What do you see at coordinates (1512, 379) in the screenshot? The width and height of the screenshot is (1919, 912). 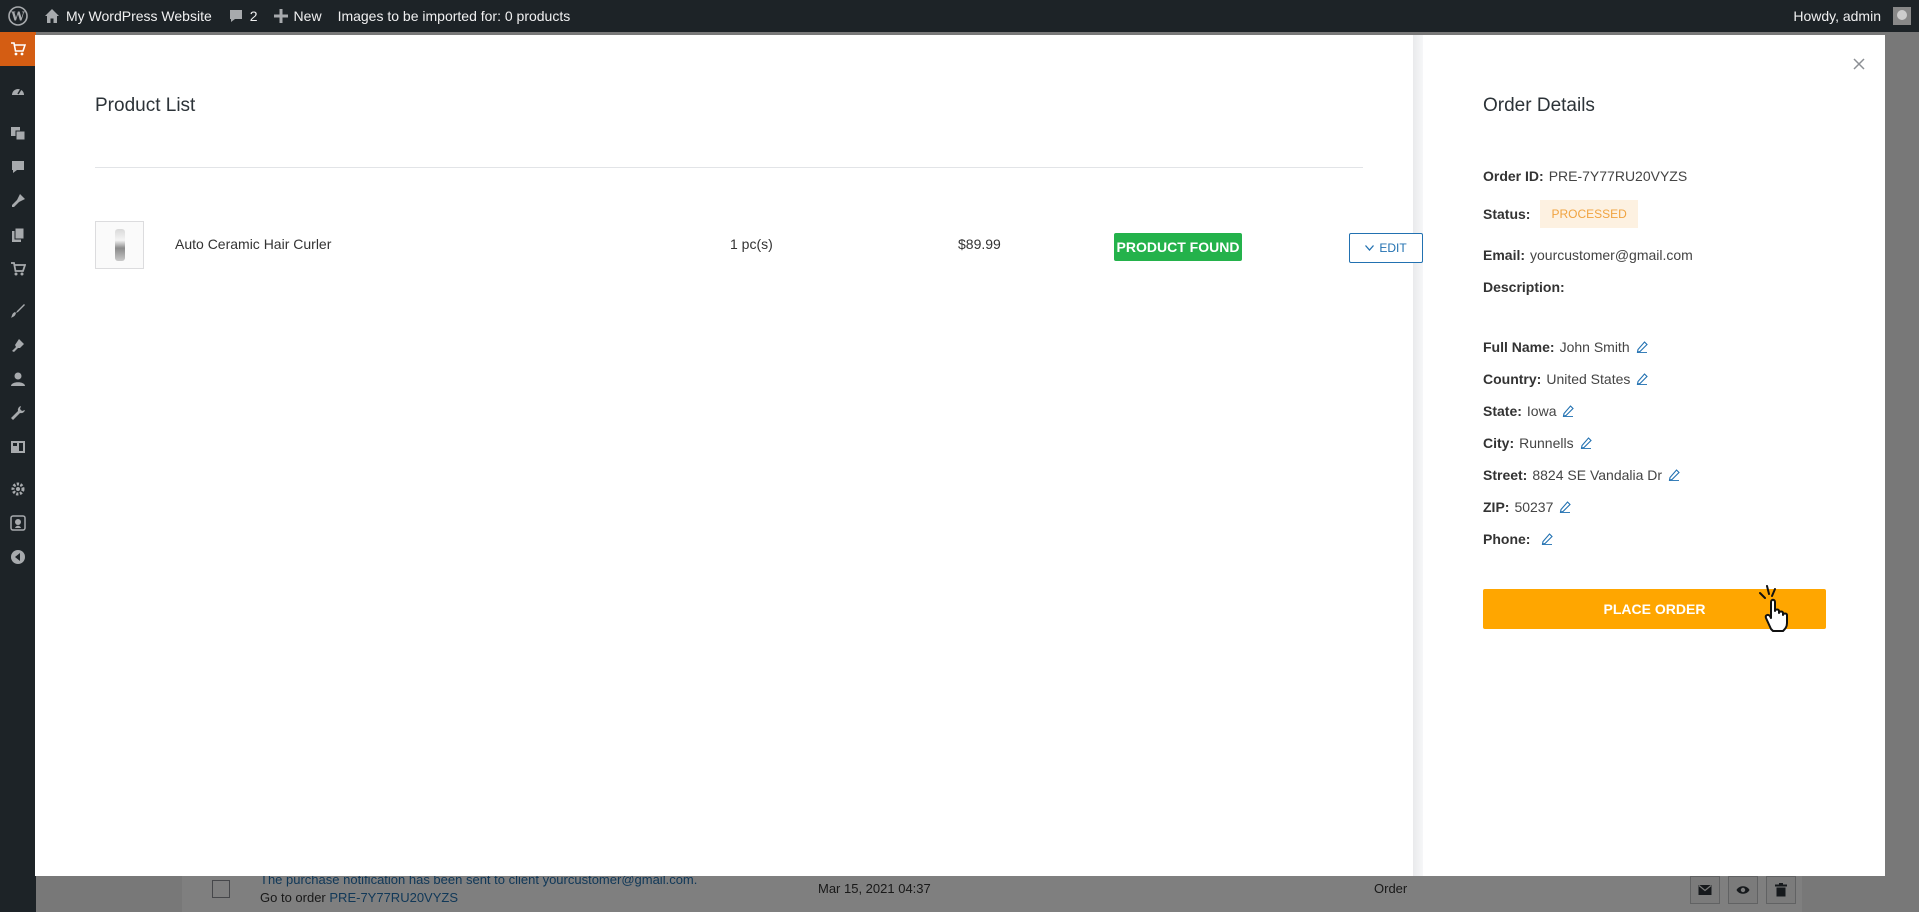 I see `country-label: Country:` at bounding box center [1512, 379].